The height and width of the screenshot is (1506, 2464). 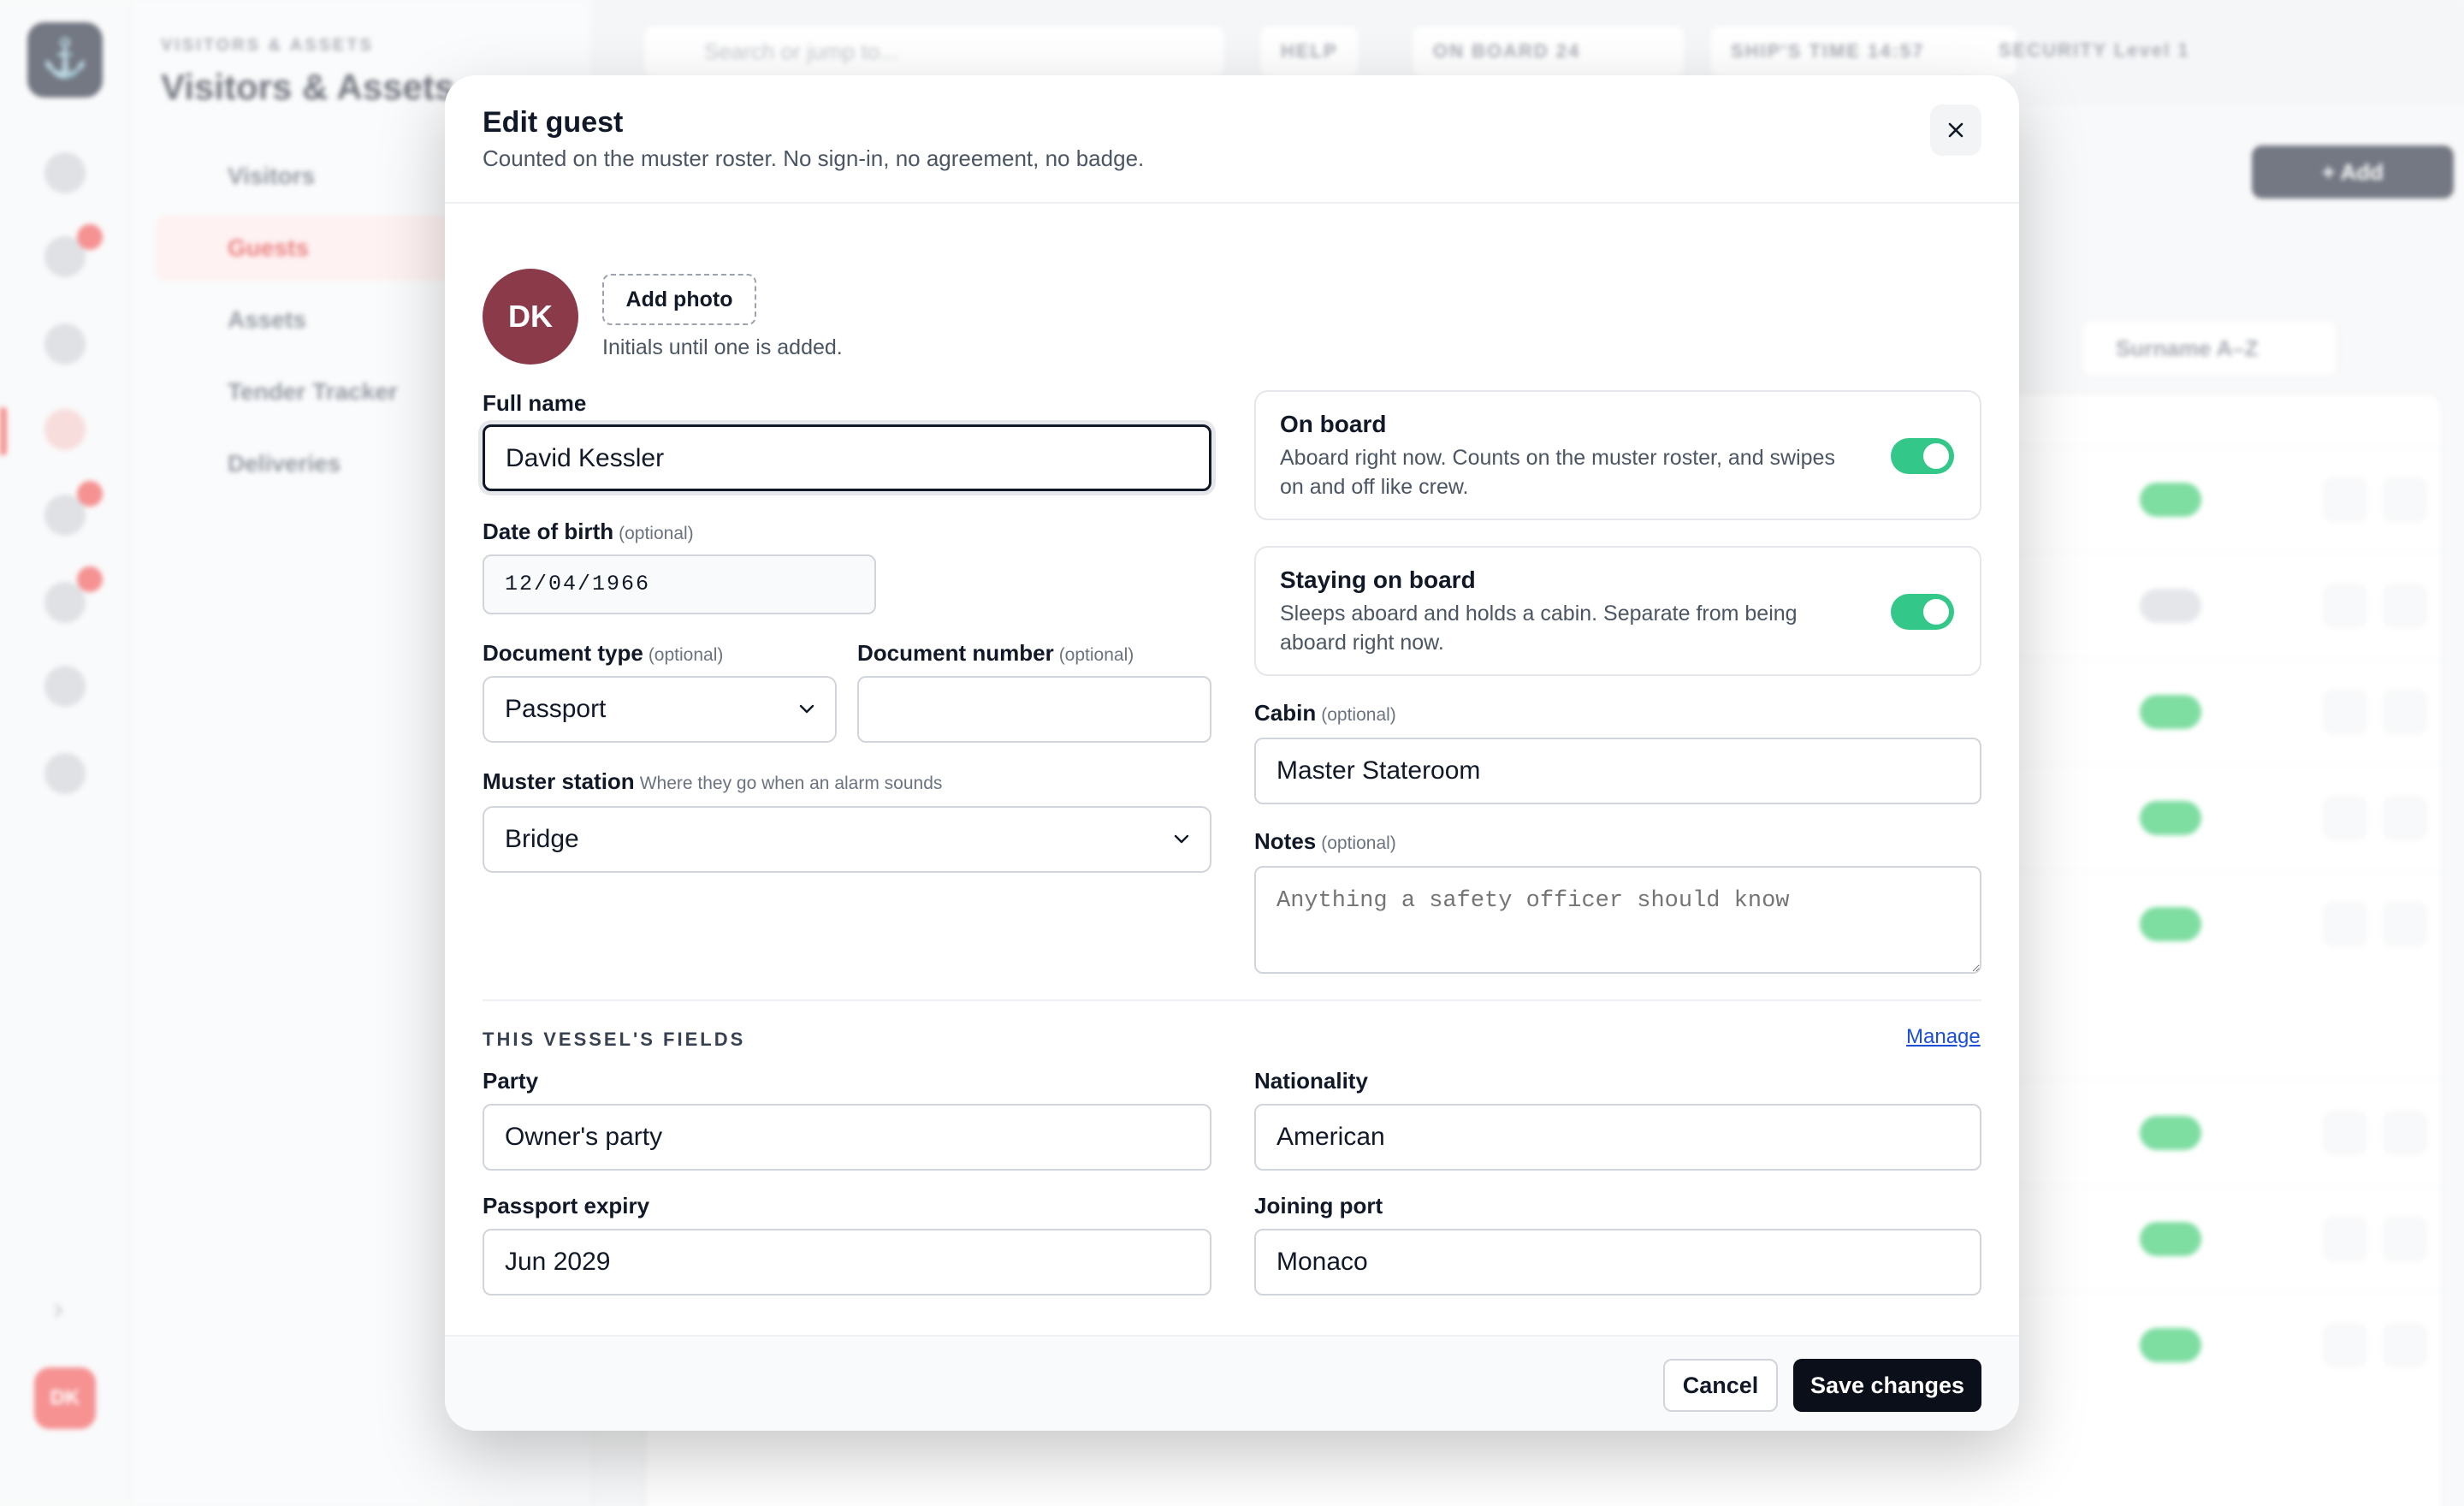 I want to click on passport-expiry-label: Passport expiry, so click(x=566, y=1205).